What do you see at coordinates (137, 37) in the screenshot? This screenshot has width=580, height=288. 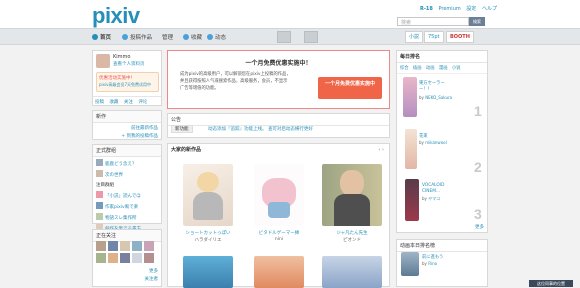 I see `nav-post: 投稿作品` at bounding box center [137, 37].